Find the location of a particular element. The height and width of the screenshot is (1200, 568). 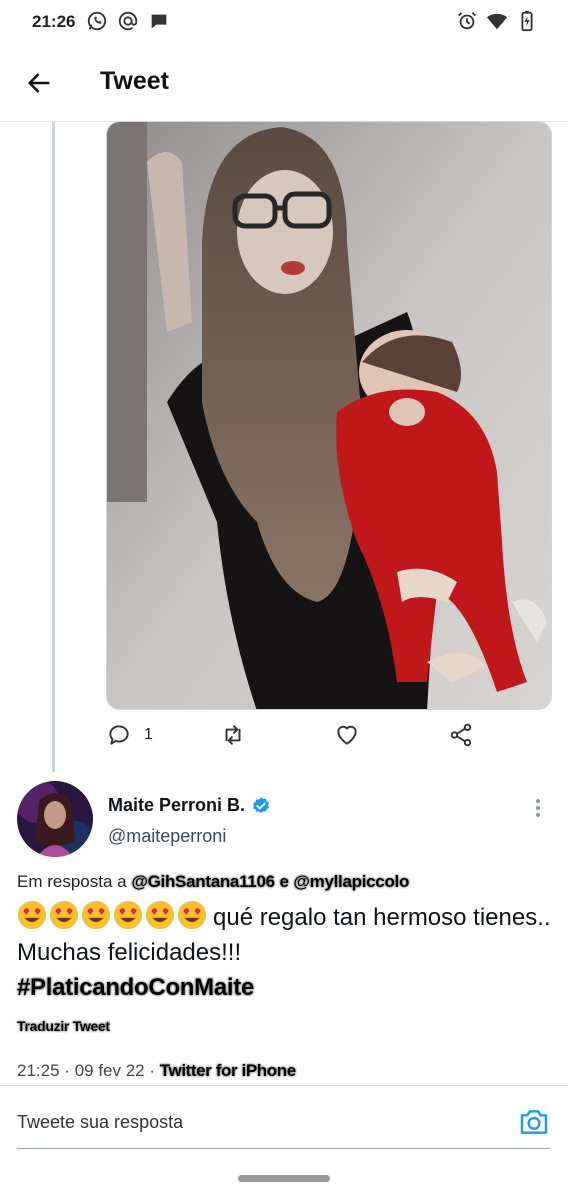

retweet-icon is located at coordinates (233, 735).